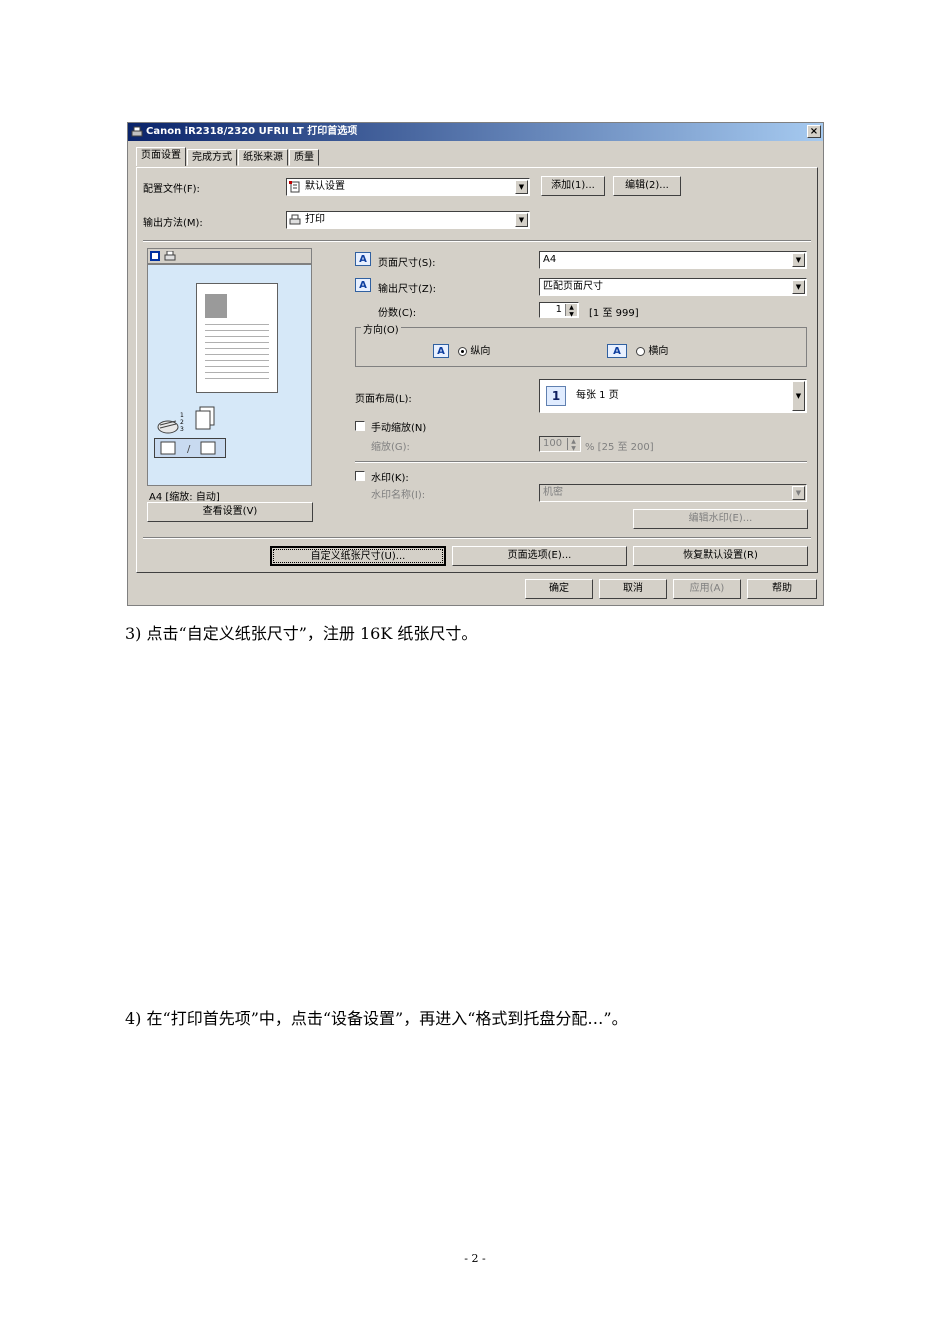 Image resolution: width=950 pixels, height=1344 pixels. I want to click on preview-caption-bar: A4 [缩放: 自动], so click(229, 495).